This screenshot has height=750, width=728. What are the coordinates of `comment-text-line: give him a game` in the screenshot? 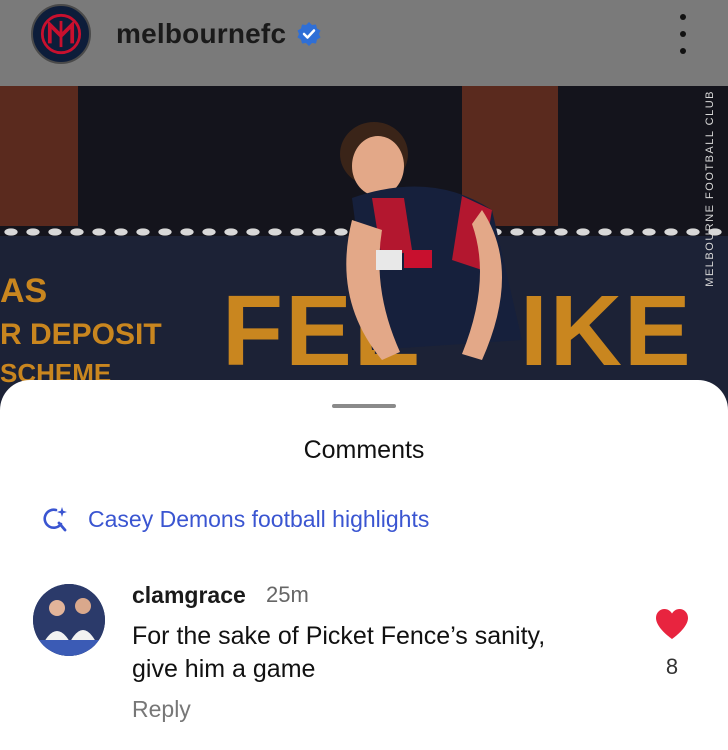 It's located at (224, 669).